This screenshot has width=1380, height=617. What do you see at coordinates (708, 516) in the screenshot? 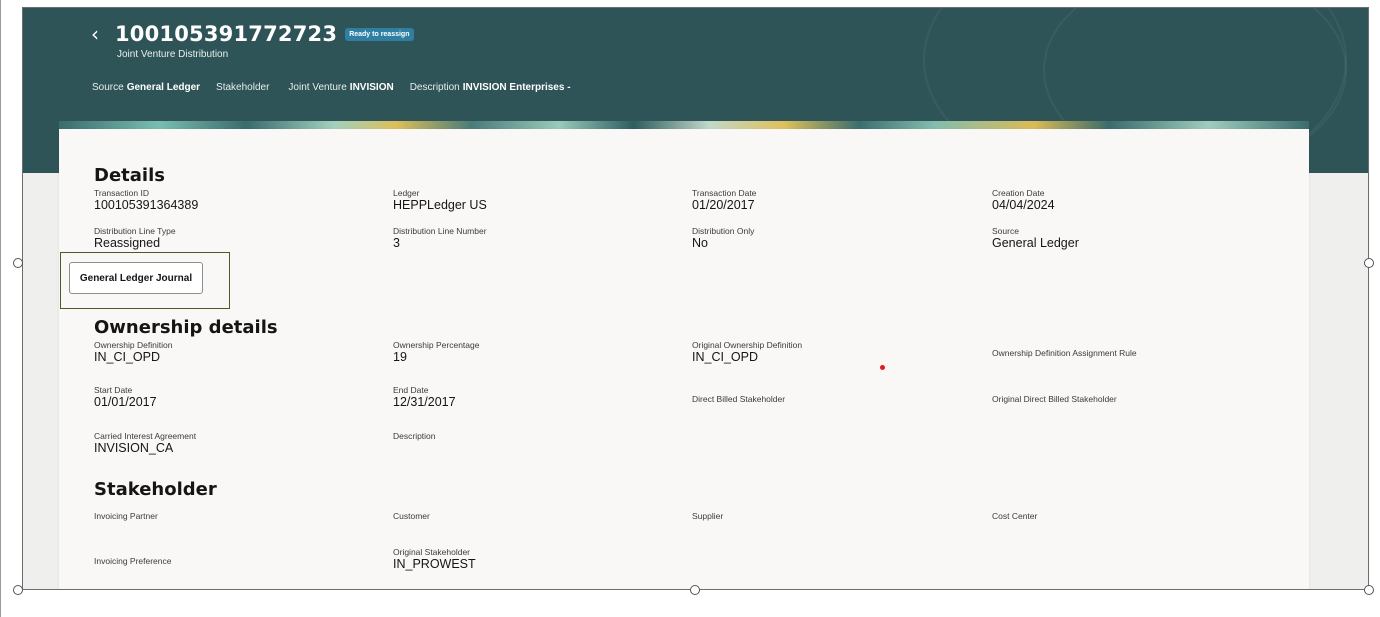
I see `field-supplier: Supplier` at bounding box center [708, 516].